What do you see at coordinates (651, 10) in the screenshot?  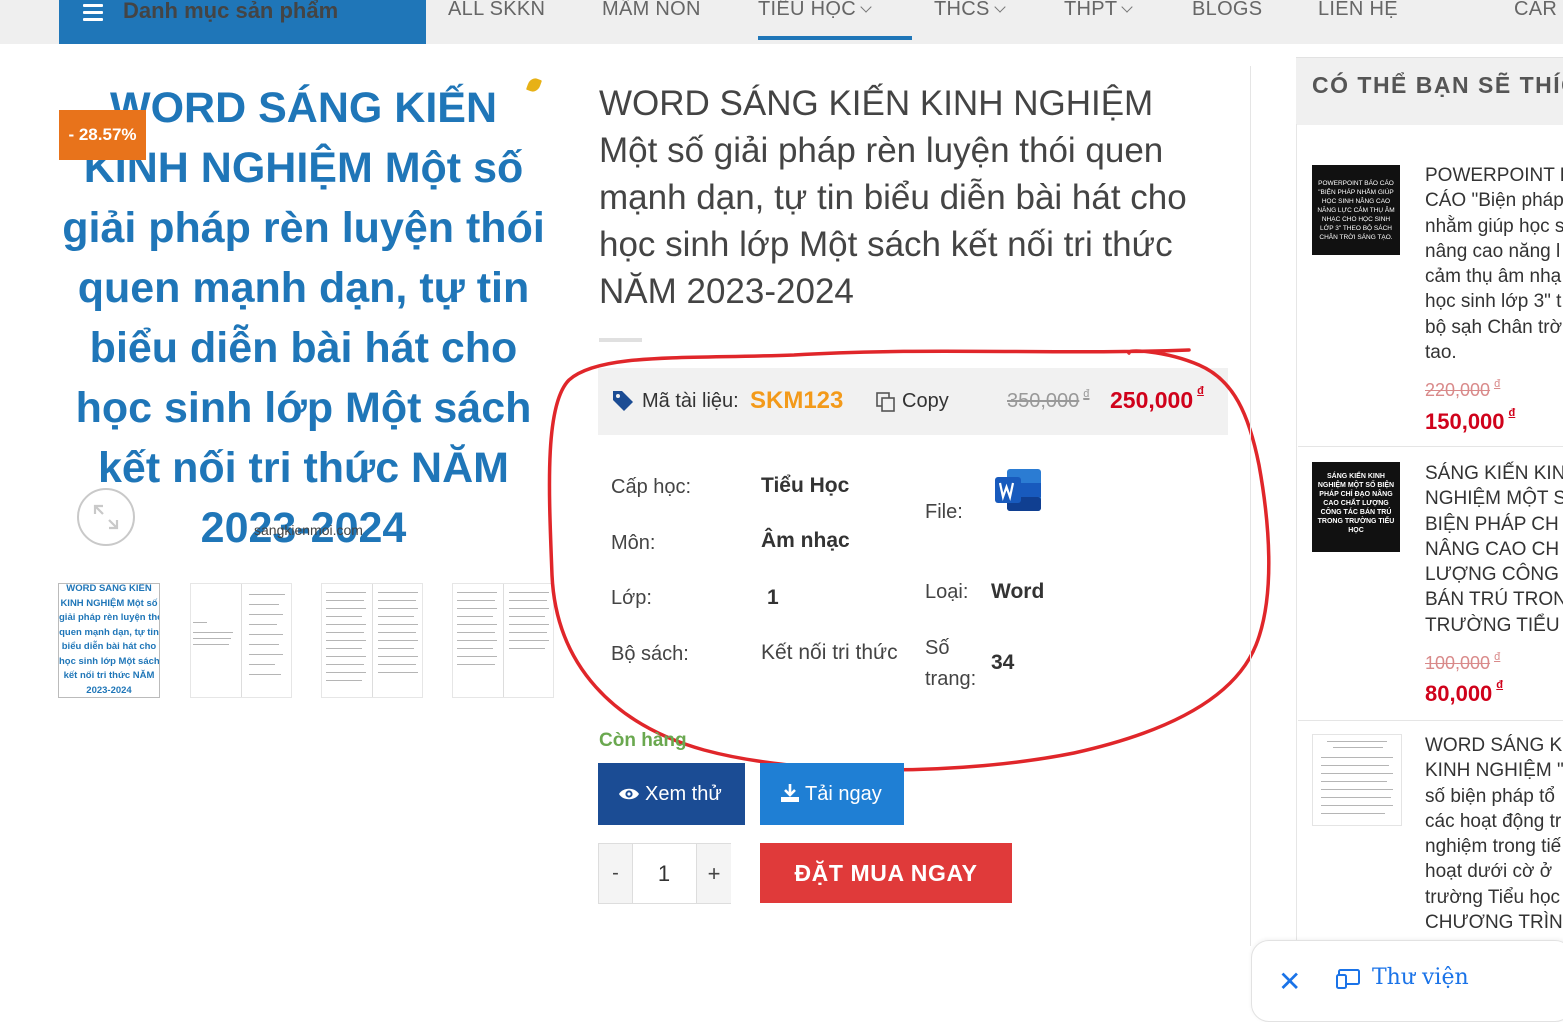 I see `nav-item-mam-non: MẦM NON` at bounding box center [651, 10].